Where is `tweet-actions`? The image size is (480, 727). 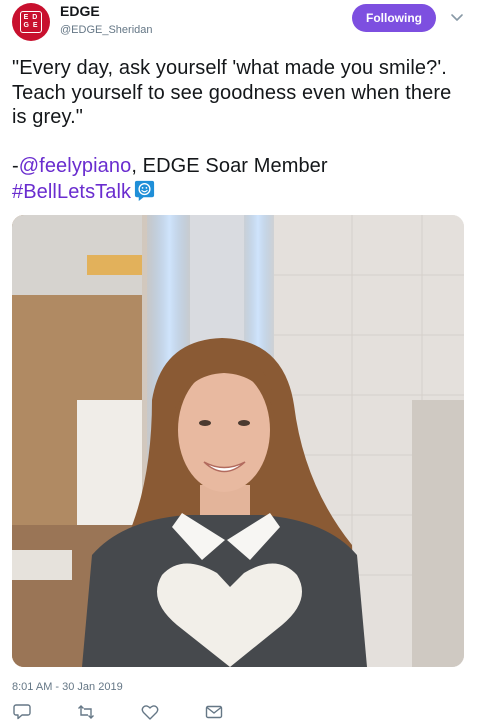 tweet-actions is located at coordinates (142, 713).